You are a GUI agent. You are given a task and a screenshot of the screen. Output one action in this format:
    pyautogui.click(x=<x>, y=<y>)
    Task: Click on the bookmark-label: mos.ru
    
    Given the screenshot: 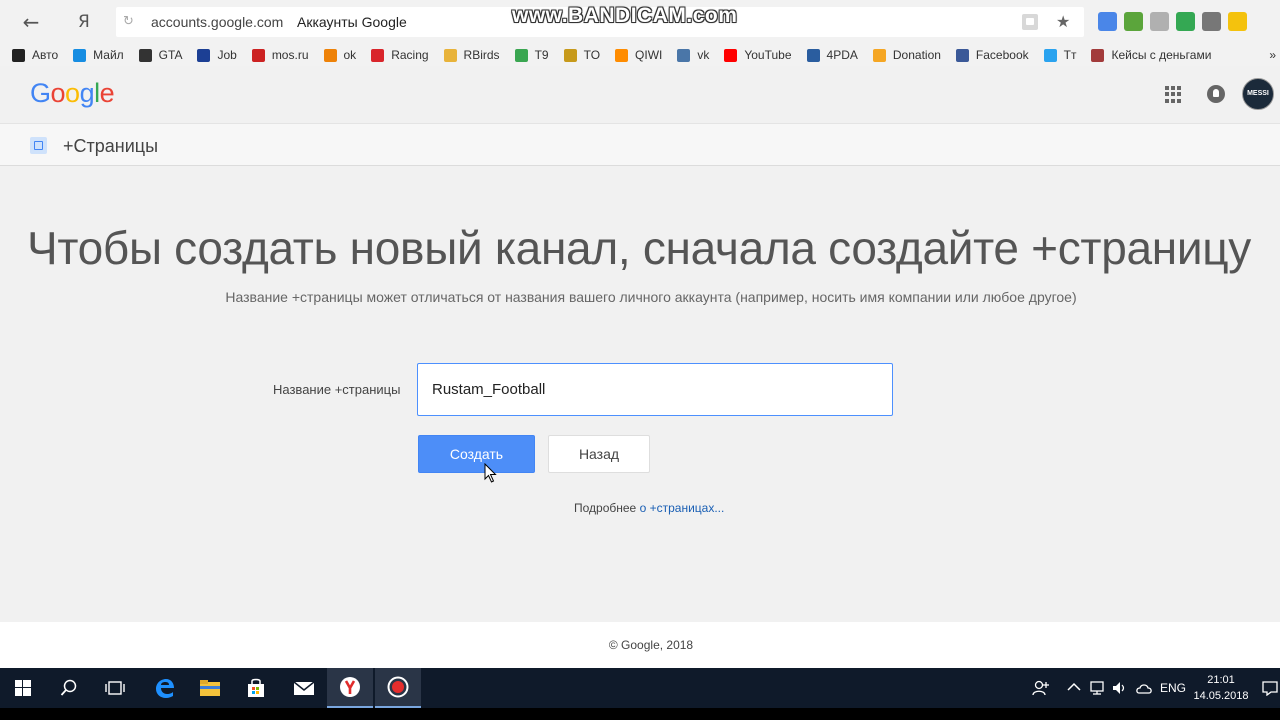 What is the action you would take?
    pyautogui.click(x=290, y=55)
    